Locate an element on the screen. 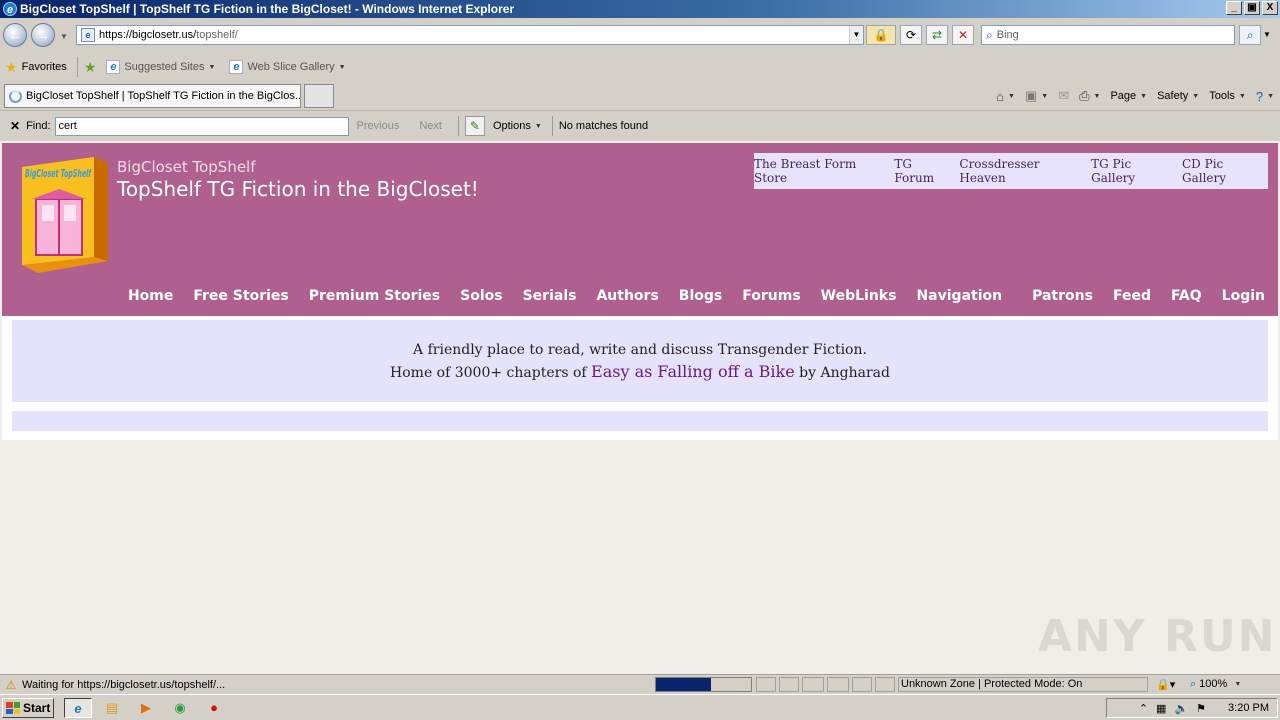 The image size is (1280, 720). nav-free-stories: Free Stories is located at coordinates (240, 296).